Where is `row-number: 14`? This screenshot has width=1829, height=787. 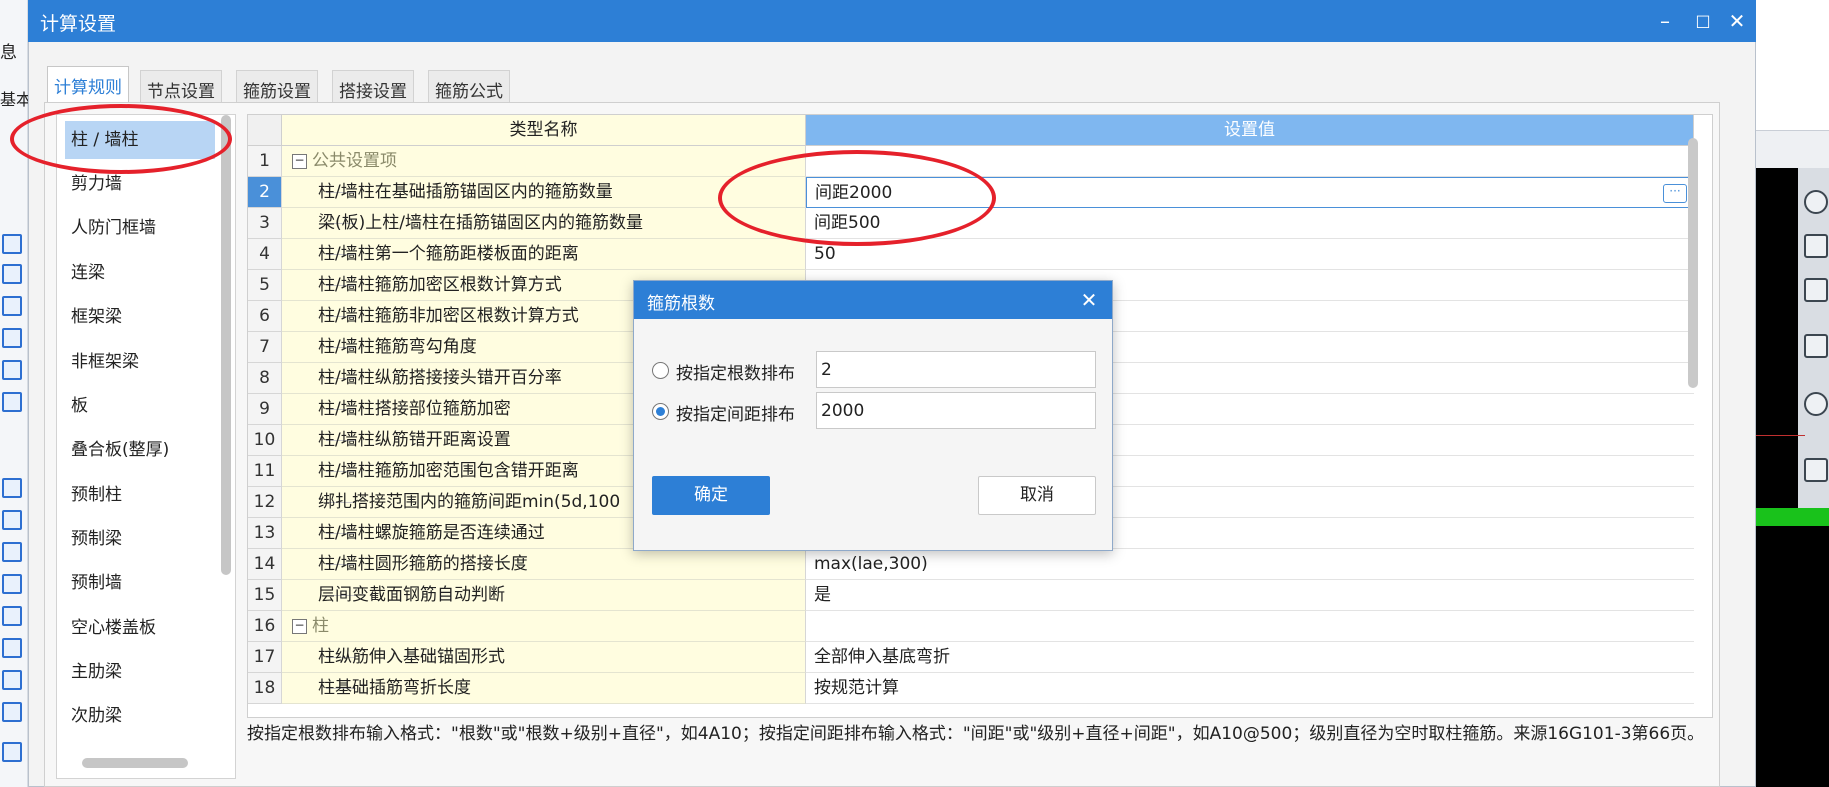
row-number: 14 is located at coordinates (265, 564).